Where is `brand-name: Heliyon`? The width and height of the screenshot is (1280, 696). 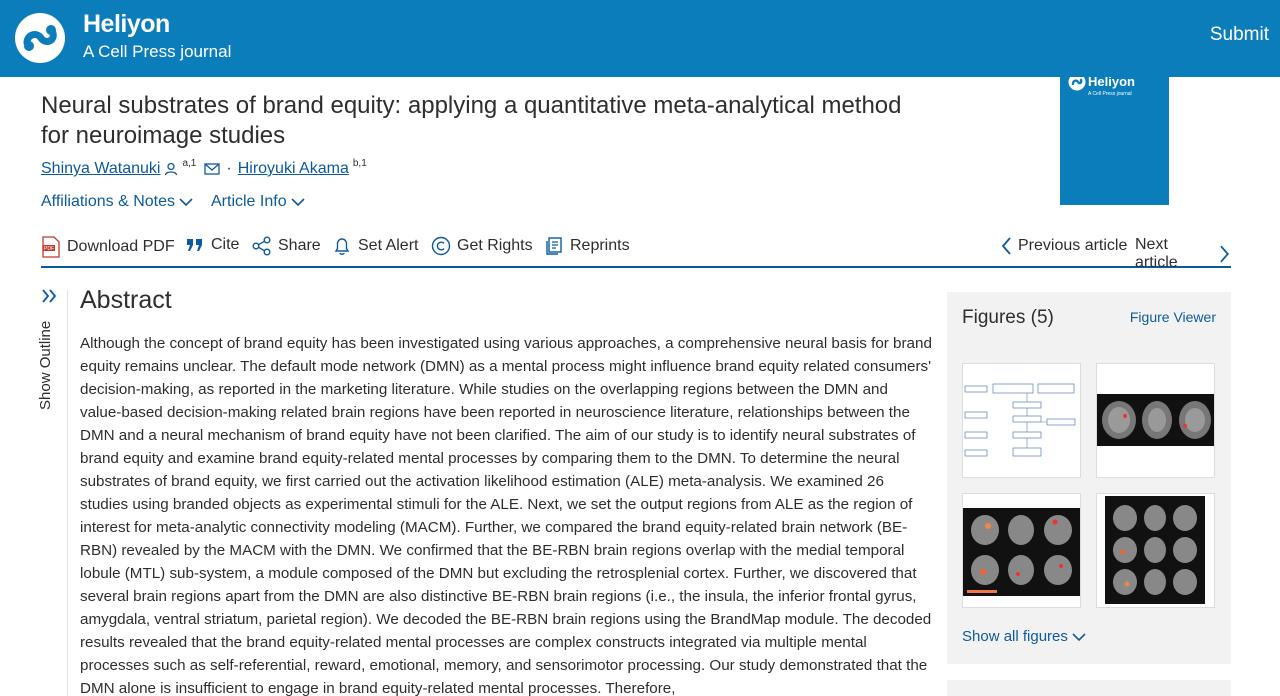 brand-name: Heliyon is located at coordinates (126, 24).